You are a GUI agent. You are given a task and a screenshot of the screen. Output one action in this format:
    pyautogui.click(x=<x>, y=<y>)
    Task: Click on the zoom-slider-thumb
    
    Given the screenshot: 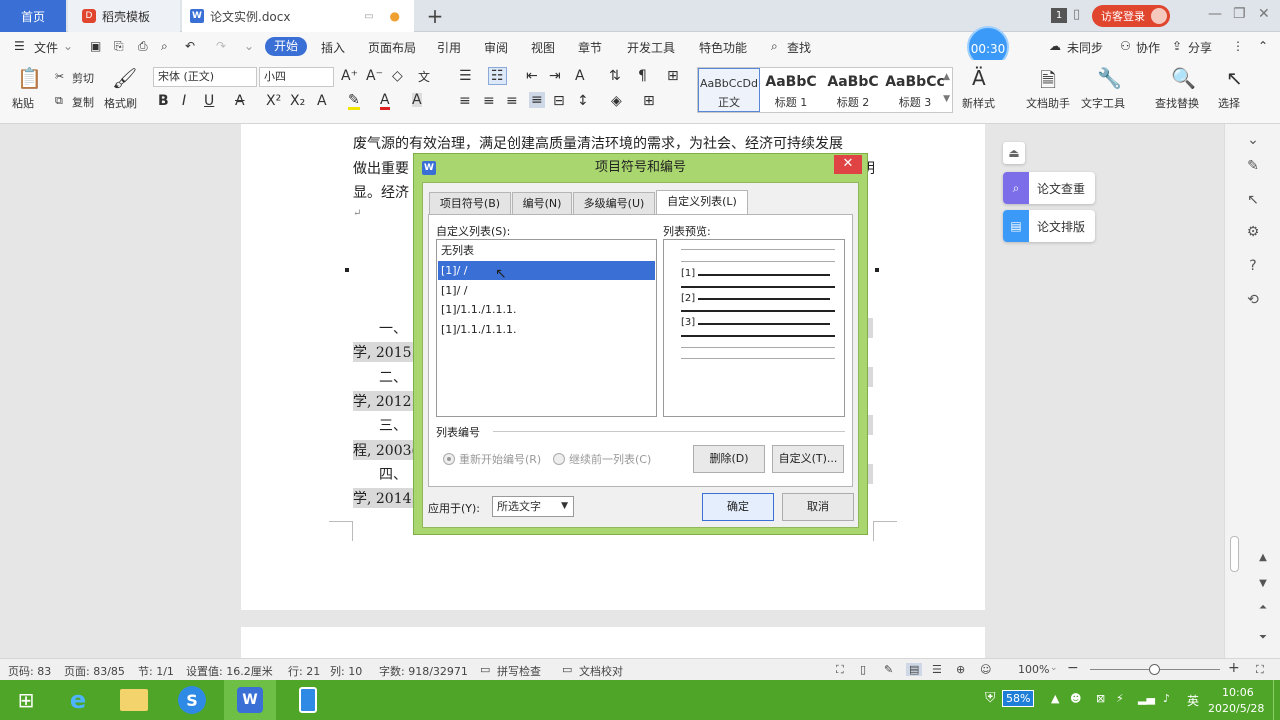 What is the action you would take?
    pyautogui.click(x=1154, y=669)
    